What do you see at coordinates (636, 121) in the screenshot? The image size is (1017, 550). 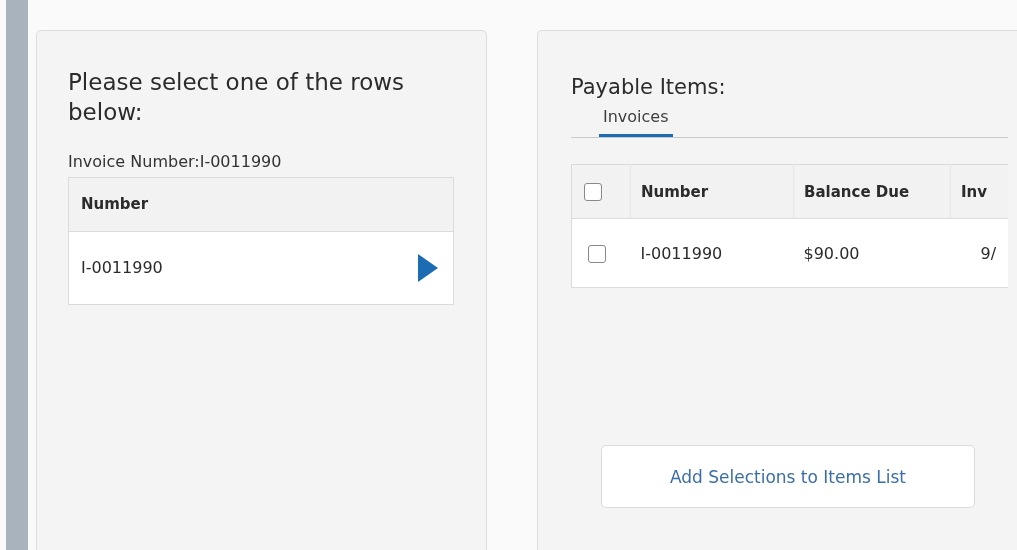 I see `tab: Invoices` at bounding box center [636, 121].